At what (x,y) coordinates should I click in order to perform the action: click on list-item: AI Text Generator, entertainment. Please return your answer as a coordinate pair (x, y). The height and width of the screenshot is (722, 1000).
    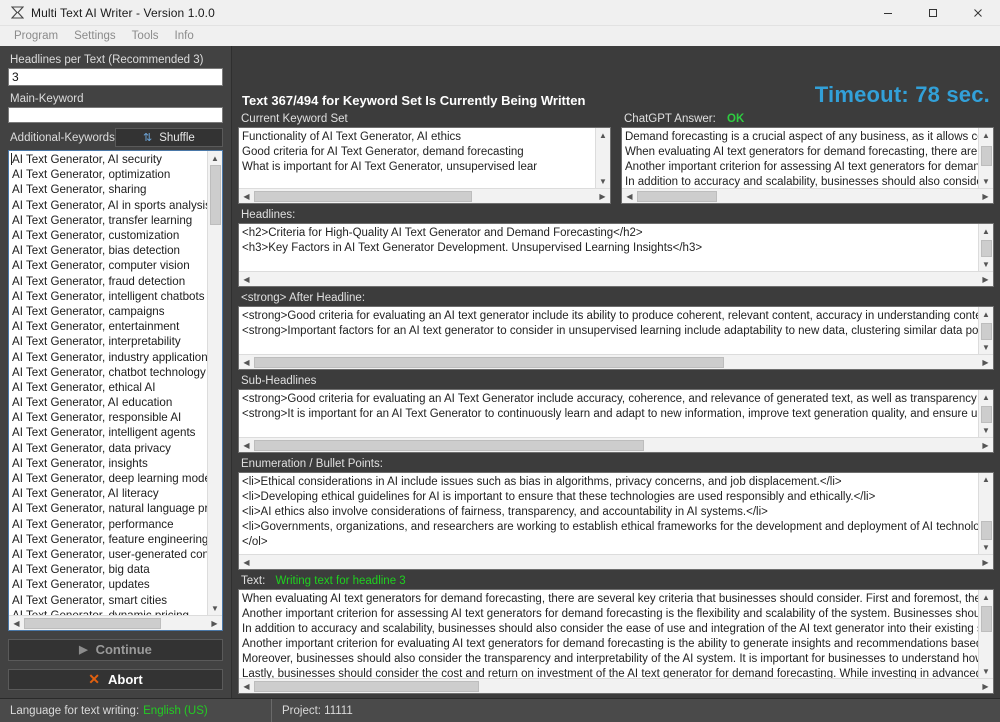
    Looking at the image, I should click on (116, 326).